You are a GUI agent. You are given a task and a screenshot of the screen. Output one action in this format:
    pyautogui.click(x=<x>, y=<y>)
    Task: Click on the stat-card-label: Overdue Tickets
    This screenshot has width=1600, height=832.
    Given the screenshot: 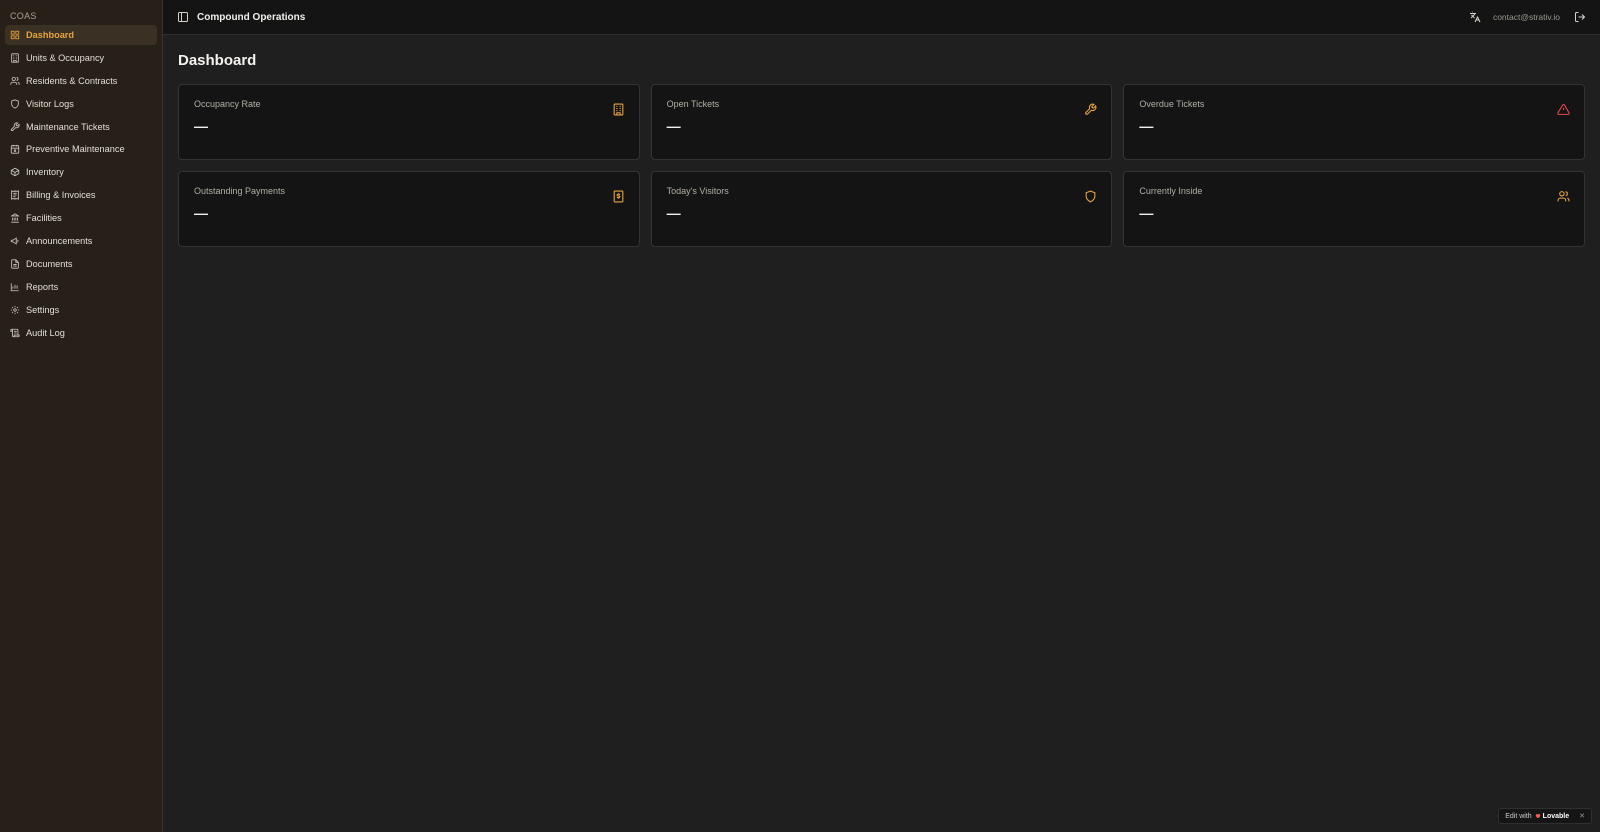 What is the action you would take?
    pyautogui.click(x=1172, y=104)
    